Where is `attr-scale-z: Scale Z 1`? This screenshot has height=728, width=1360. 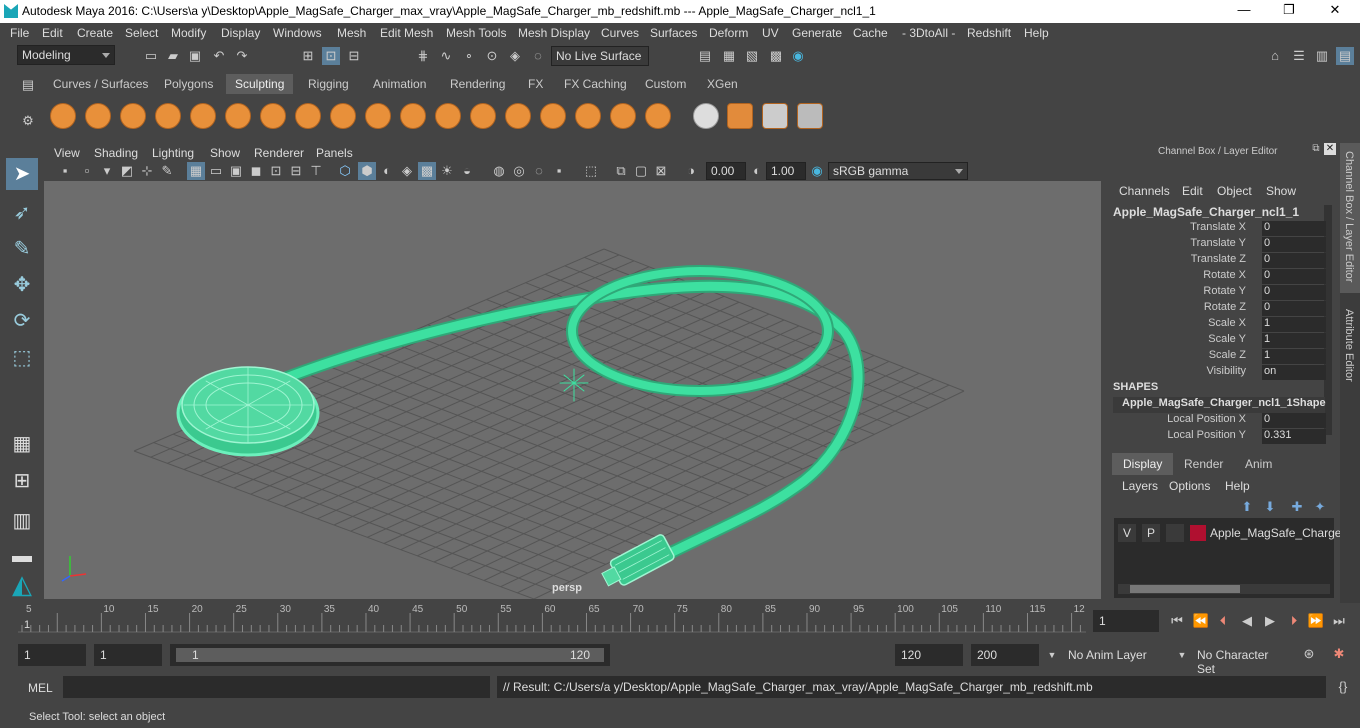
attr-scale-z: Scale Z 1 is located at coordinates (1215, 357).